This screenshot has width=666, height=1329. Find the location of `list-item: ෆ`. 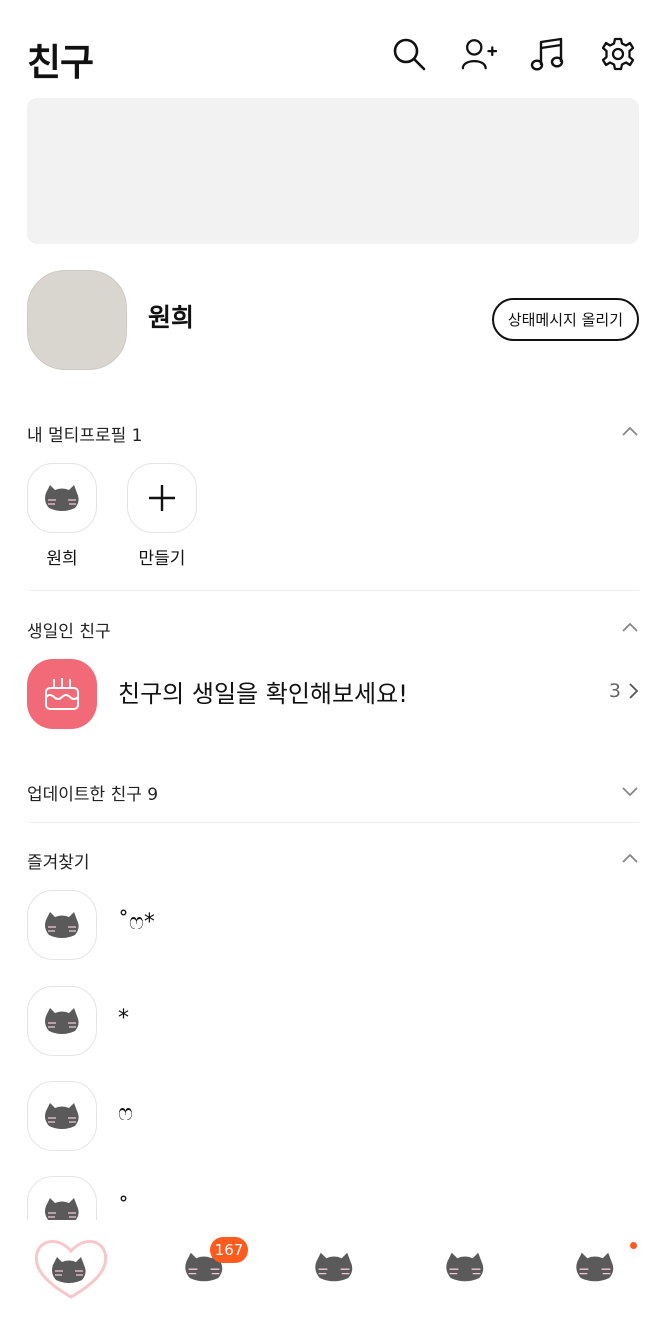

list-item: ෆ is located at coordinates (333, 1117).